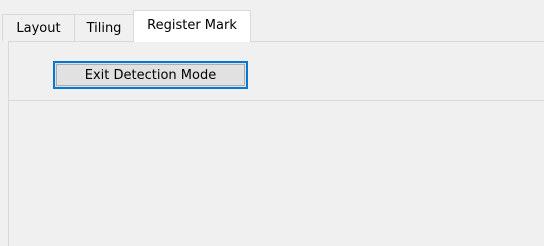 The image size is (544, 246). I want to click on tab-tiling: Tiling, so click(104, 27).